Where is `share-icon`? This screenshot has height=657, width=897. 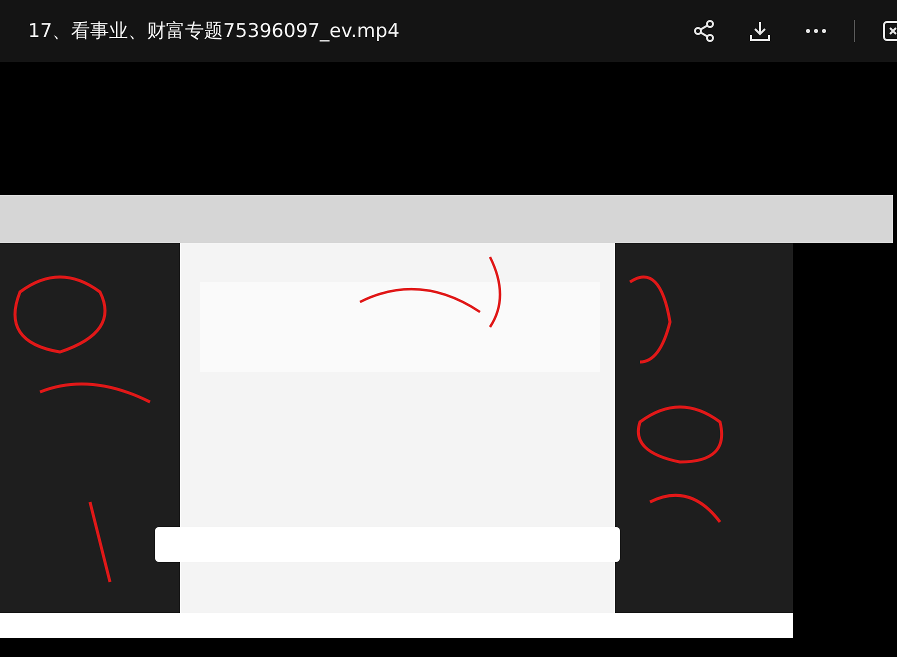 share-icon is located at coordinates (704, 31).